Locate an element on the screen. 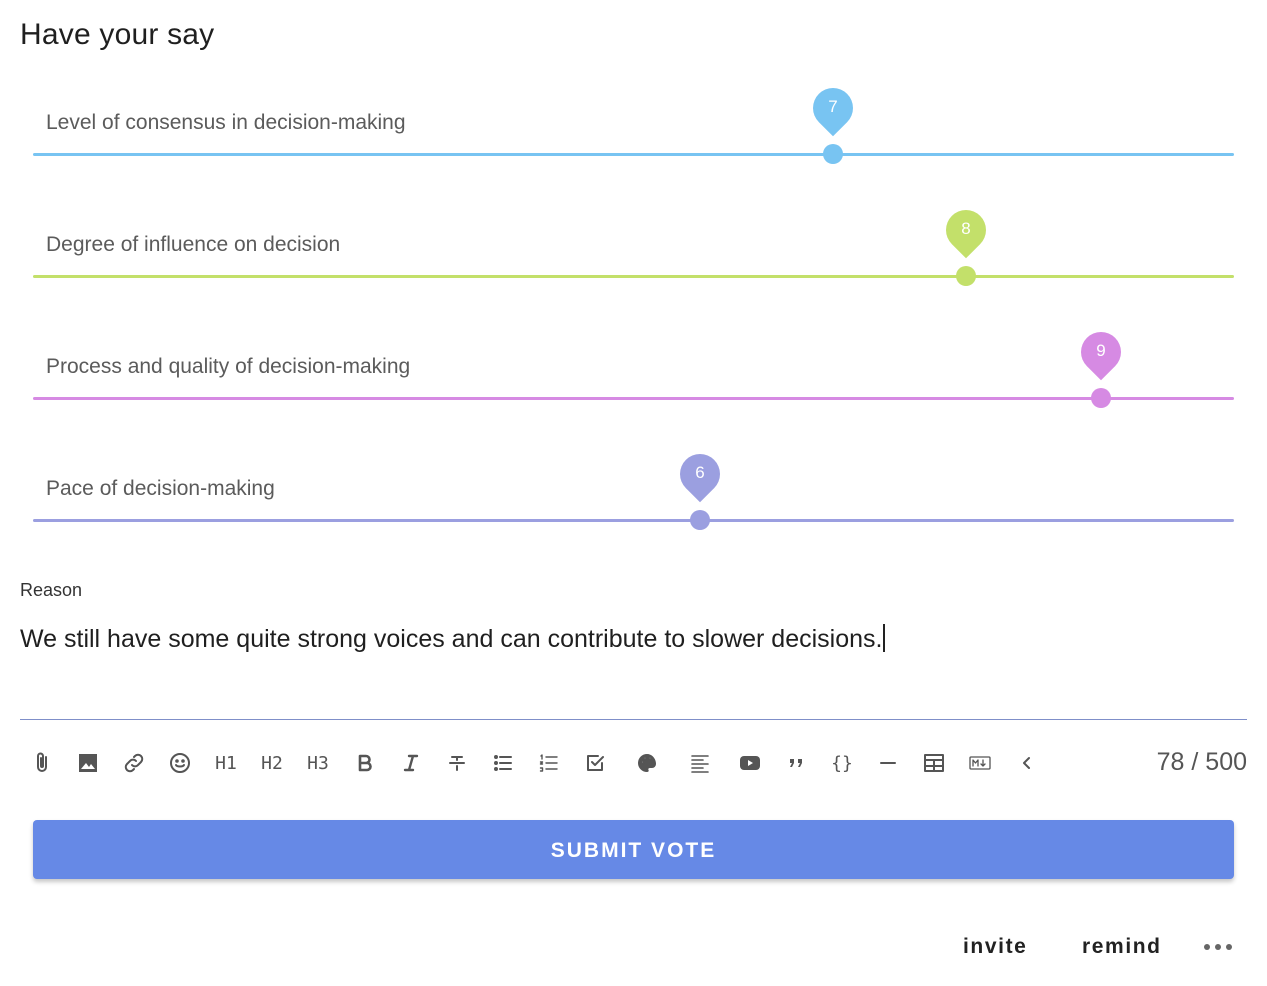  heading3-label: H3 is located at coordinates (318, 763).